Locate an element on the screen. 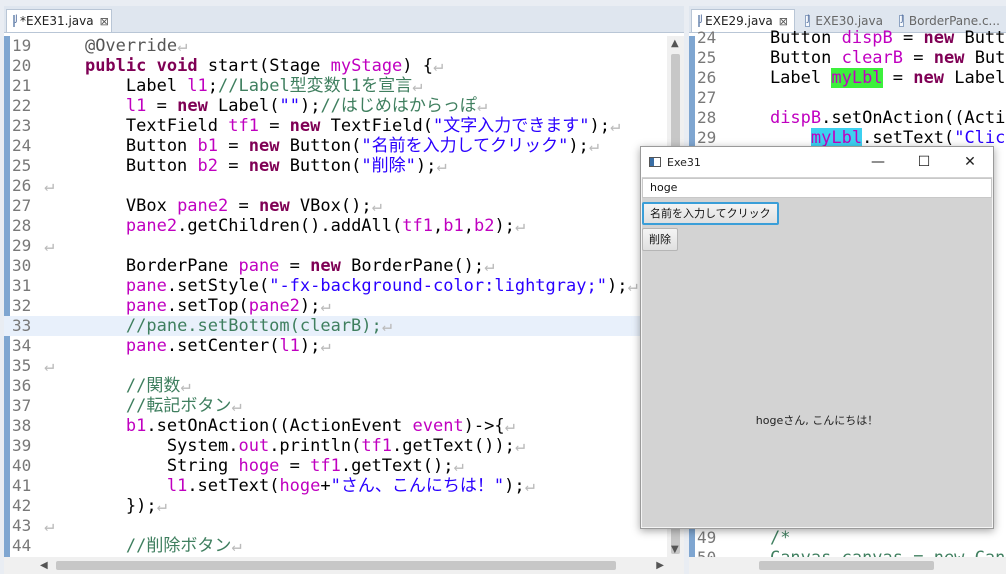 Image resolution: width=1006 pixels, height=574 pixels. code-line: 22 l1 = new Label("");//はじめはからっぽ↵ is located at coordinates (344, 106).